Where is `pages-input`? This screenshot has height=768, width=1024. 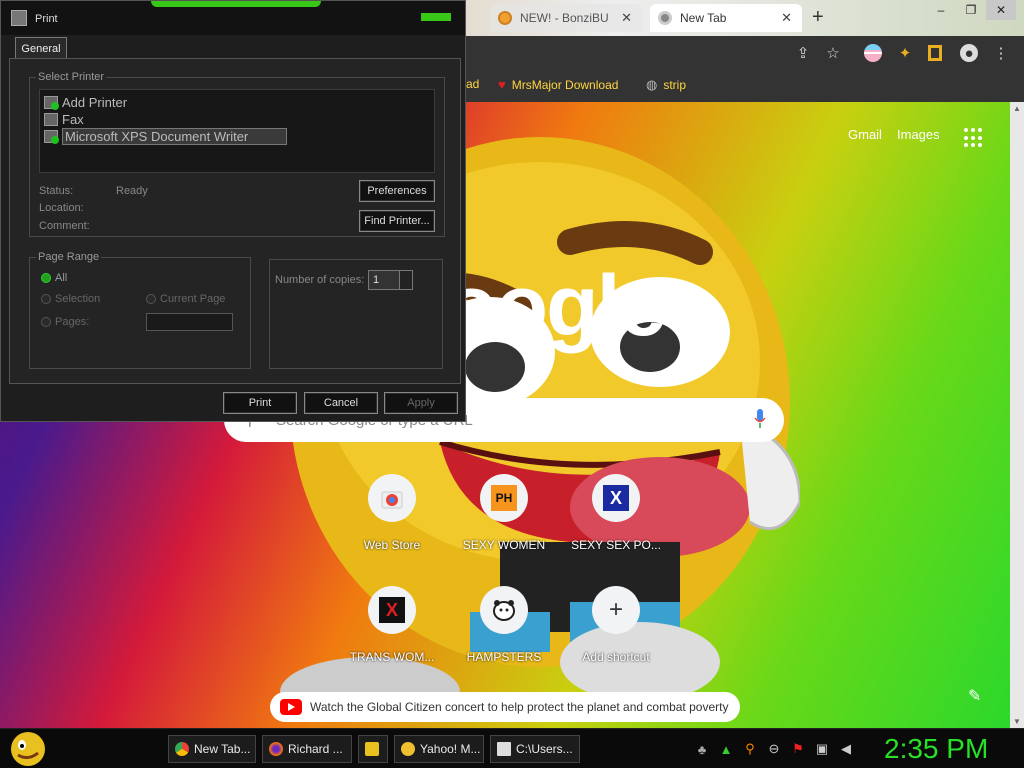 pages-input is located at coordinates (189, 322).